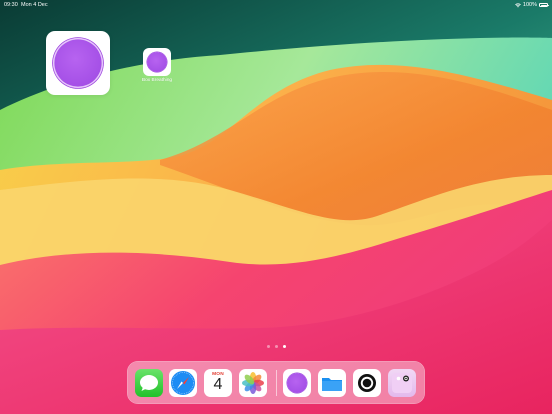  I want to click on messages-icon, so click(149, 383).